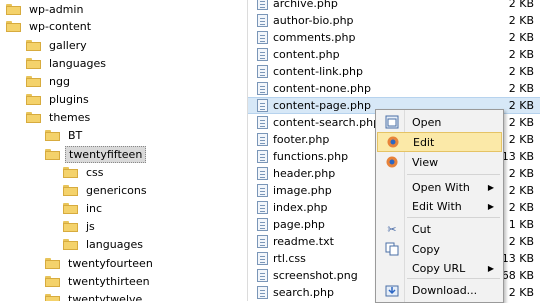 The height and width of the screenshot is (303, 540). What do you see at coordinates (95, 172) in the screenshot?
I see `tree-item-label: css` at bounding box center [95, 172].